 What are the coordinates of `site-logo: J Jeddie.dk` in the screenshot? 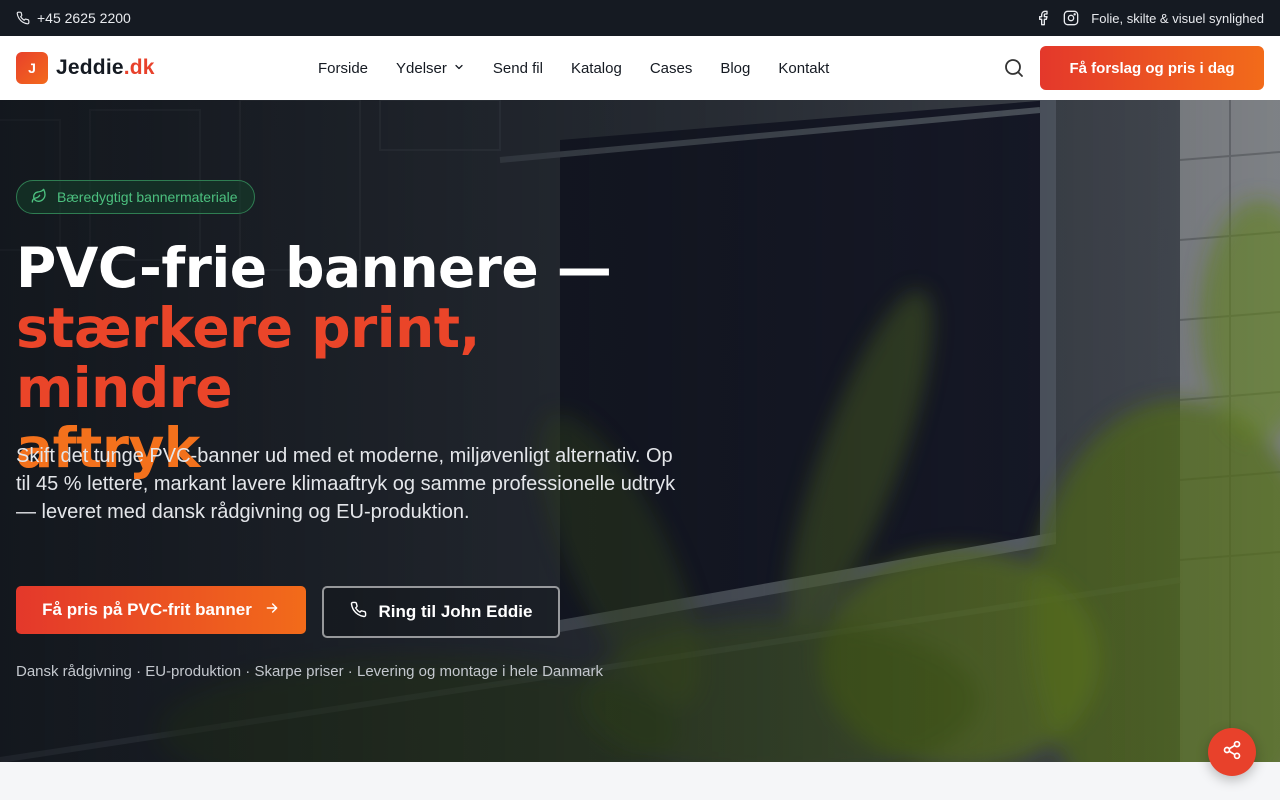 It's located at (85, 68).